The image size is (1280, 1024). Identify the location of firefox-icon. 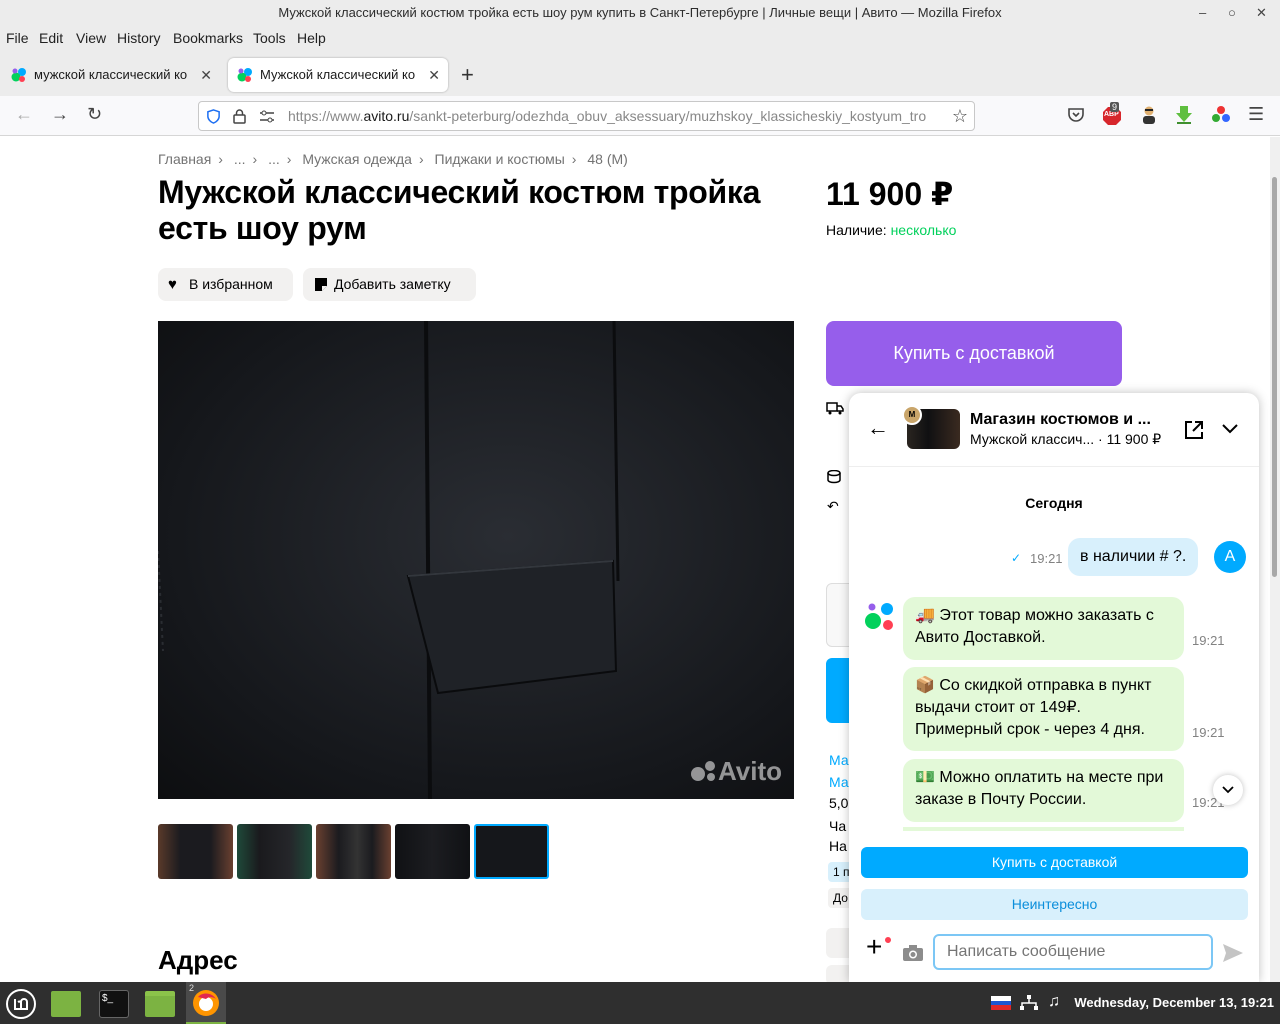
(206, 1003).